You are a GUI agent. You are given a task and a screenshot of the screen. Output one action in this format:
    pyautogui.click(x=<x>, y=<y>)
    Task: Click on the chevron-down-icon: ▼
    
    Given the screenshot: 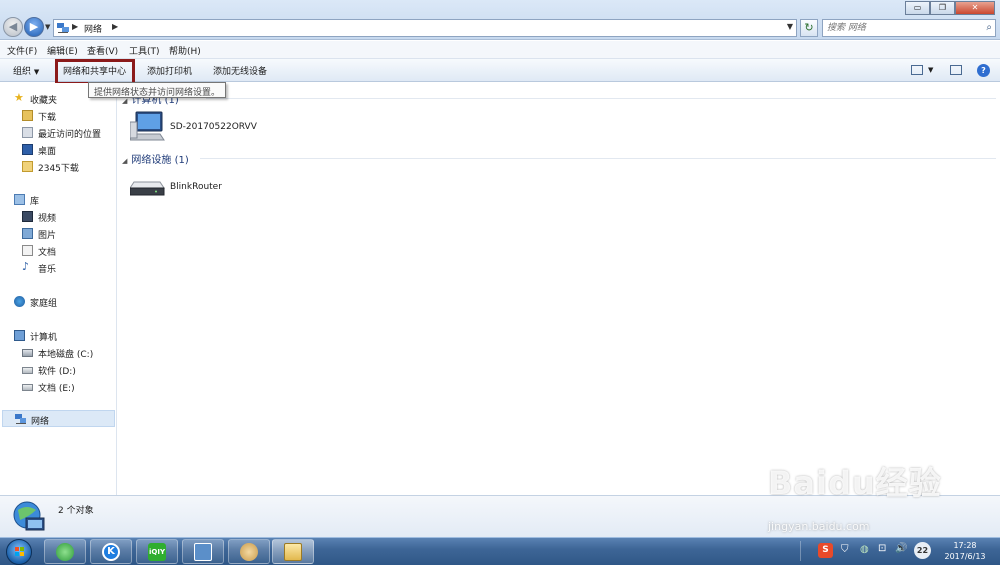 What is the action you would take?
    pyautogui.click(x=36, y=72)
    